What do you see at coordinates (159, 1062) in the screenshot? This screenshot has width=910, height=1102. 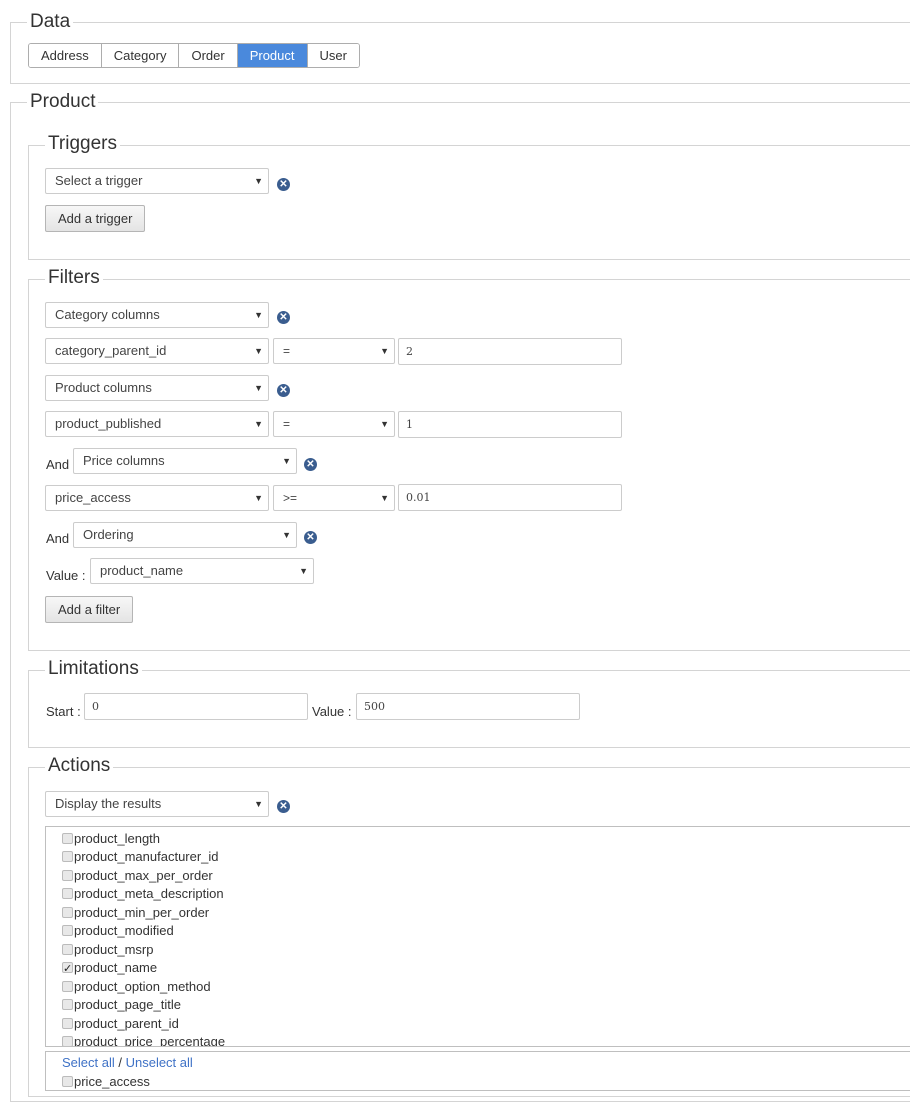 I see `unselect-all-link: Unselect all` at bounding box center [159, 1062].